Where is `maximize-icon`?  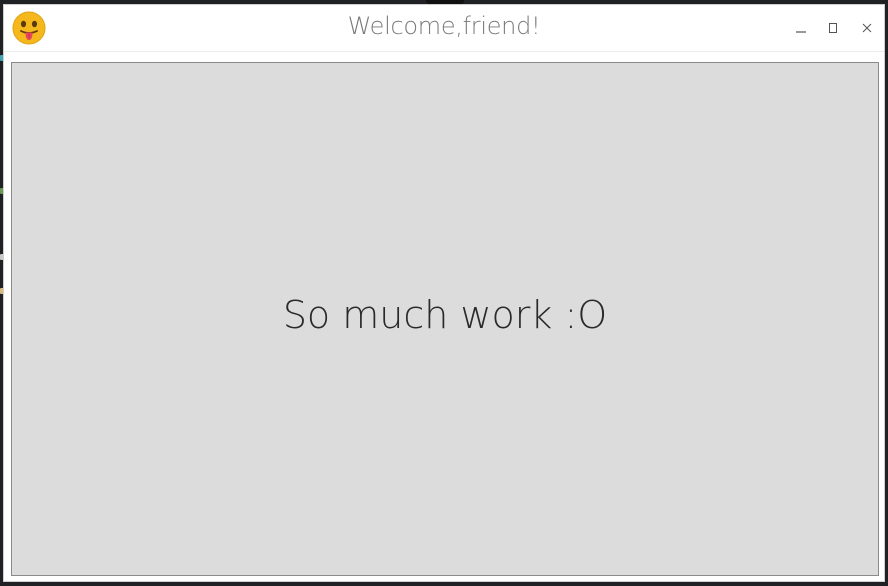
maximize-icon is located at coordinates (833, 28).